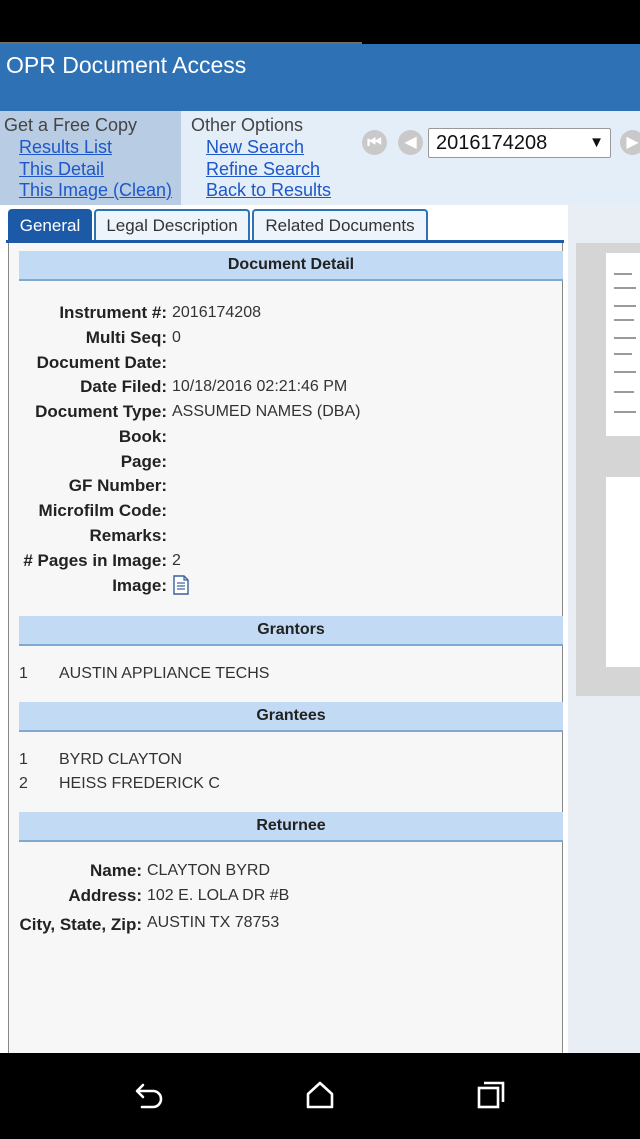 The height and width of the screenshot is (1139, 640). I want to click on results-list-link: Results List, so click(65, 147).